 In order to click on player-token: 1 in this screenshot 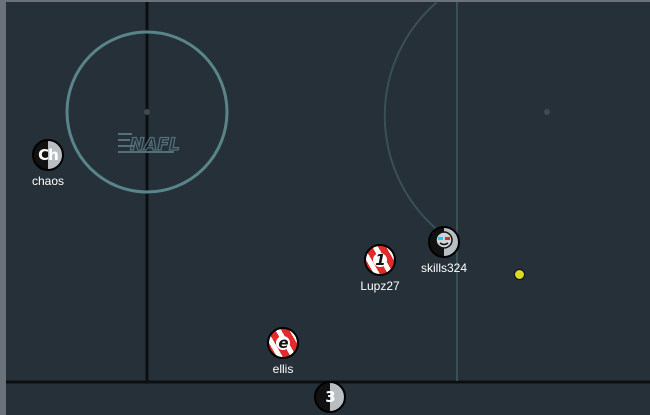, I will do `click(380, 260)`.